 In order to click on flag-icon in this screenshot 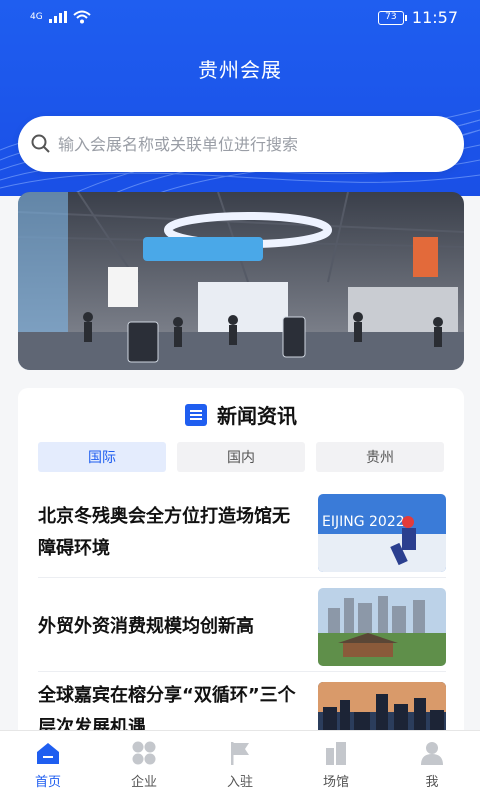, I will do `click(240, 753)`.